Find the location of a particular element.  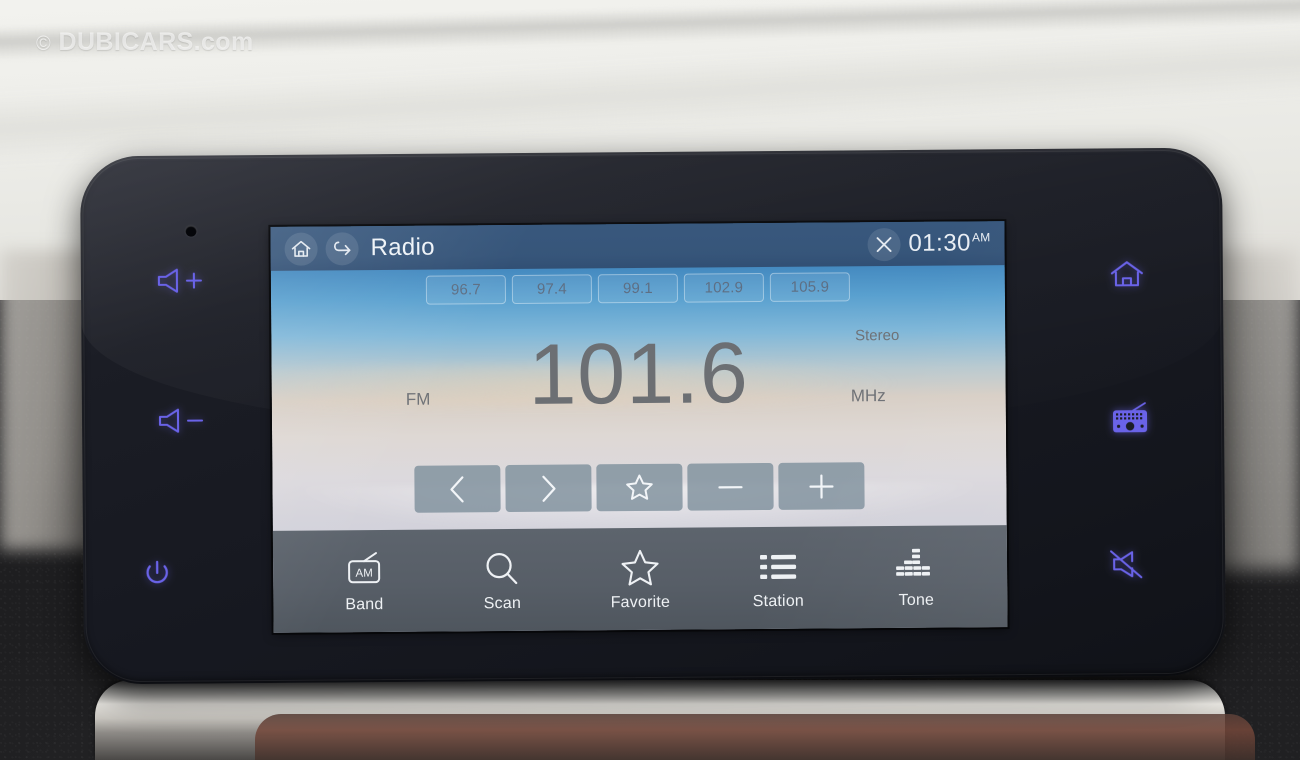

nav-item-tone: Tone is located at coordinates (916, 576).